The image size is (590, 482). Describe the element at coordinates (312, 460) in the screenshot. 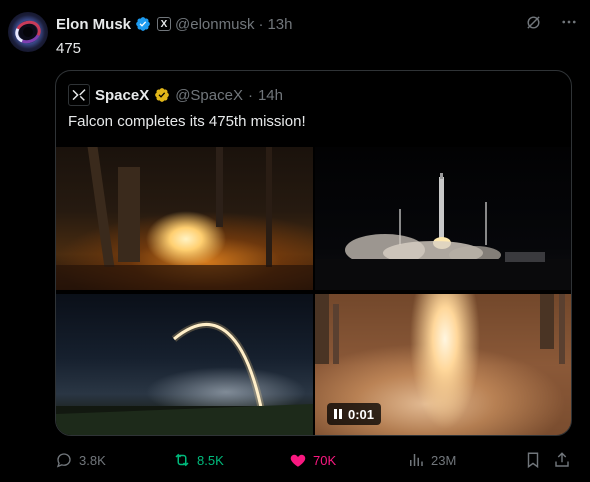

I see `like-button: 70K` at that location.